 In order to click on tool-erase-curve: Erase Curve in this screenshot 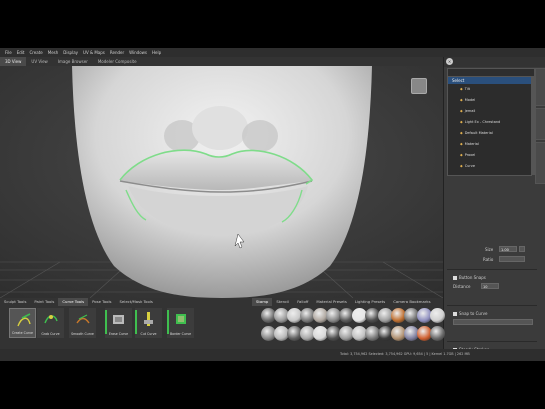, I will do `click(118, 323)`.